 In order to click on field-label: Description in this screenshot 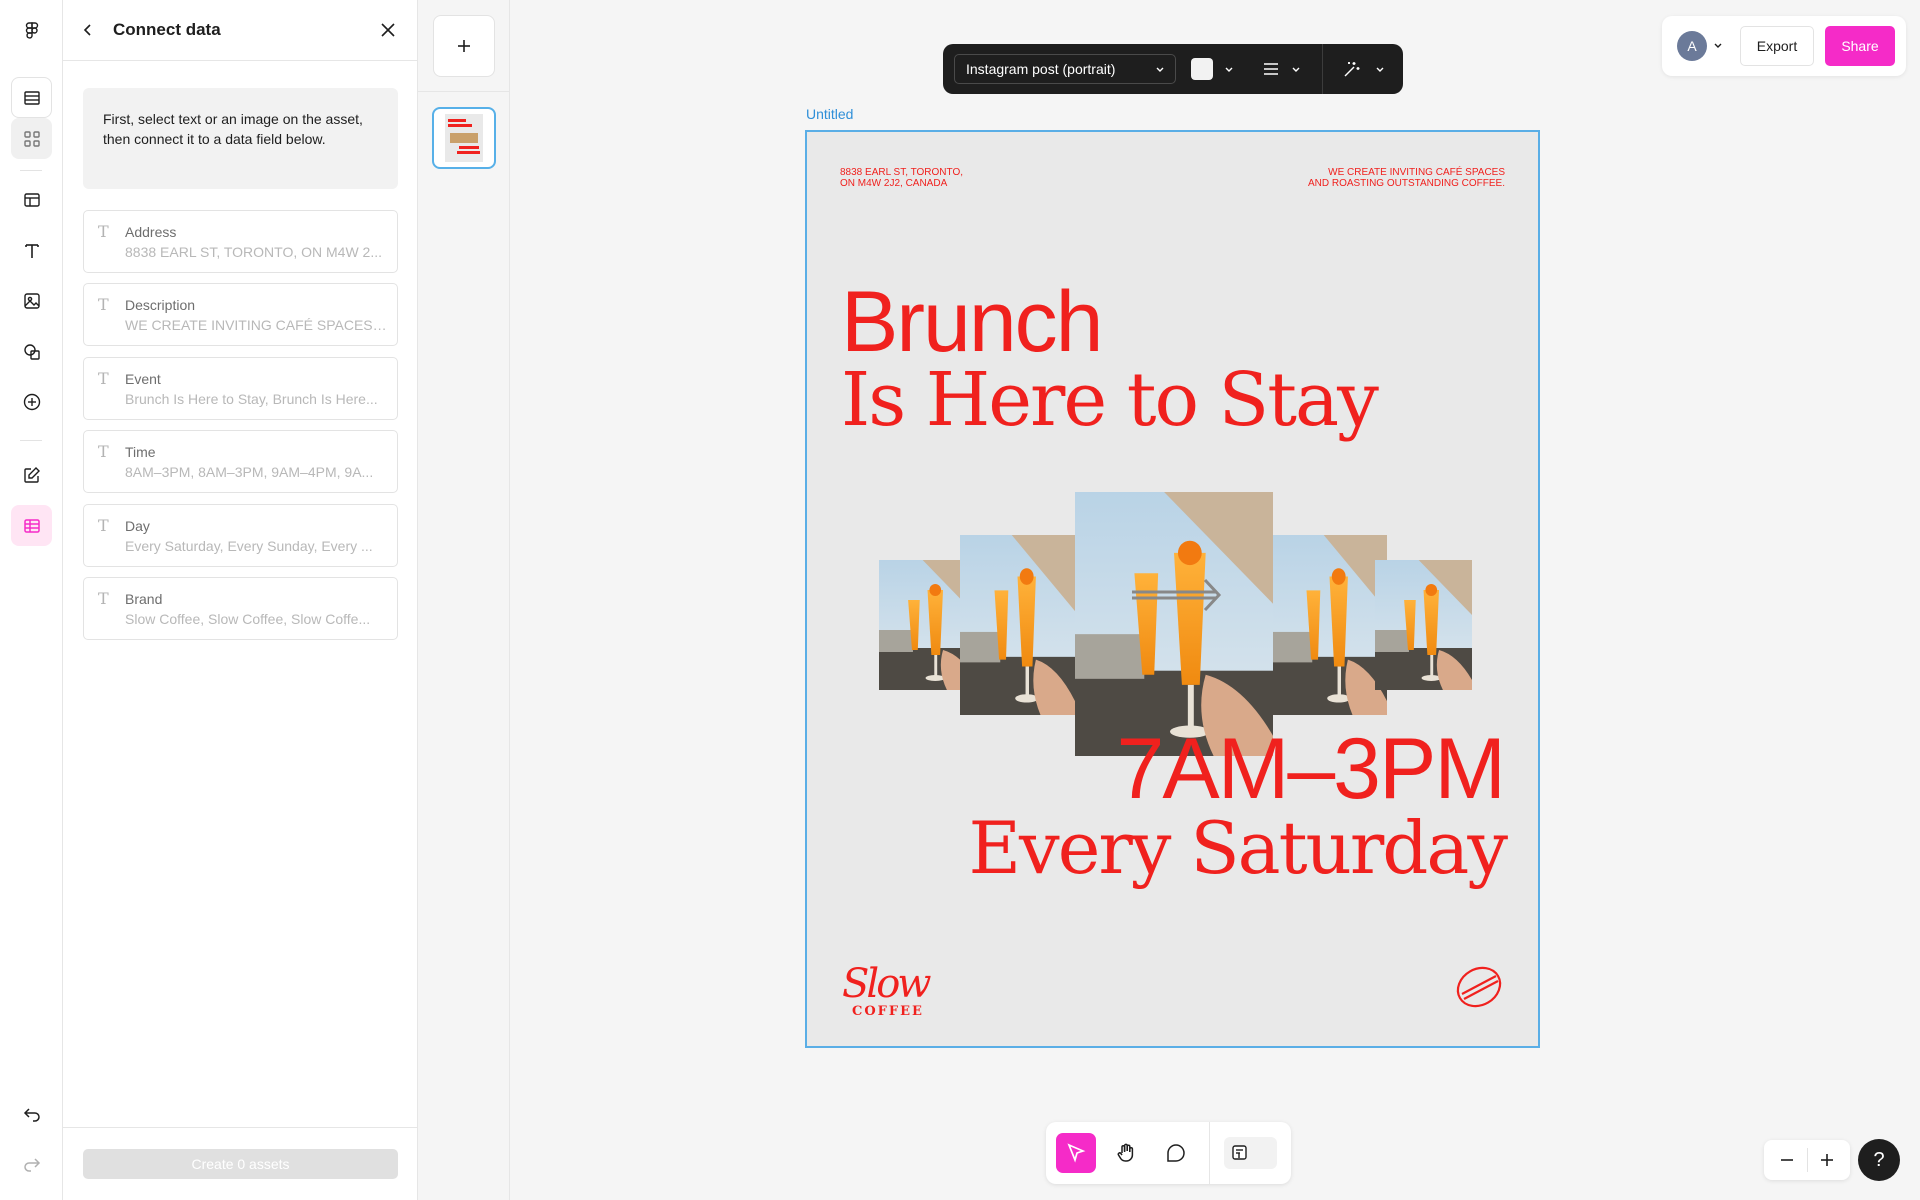, I will do `click(160, 305)`.